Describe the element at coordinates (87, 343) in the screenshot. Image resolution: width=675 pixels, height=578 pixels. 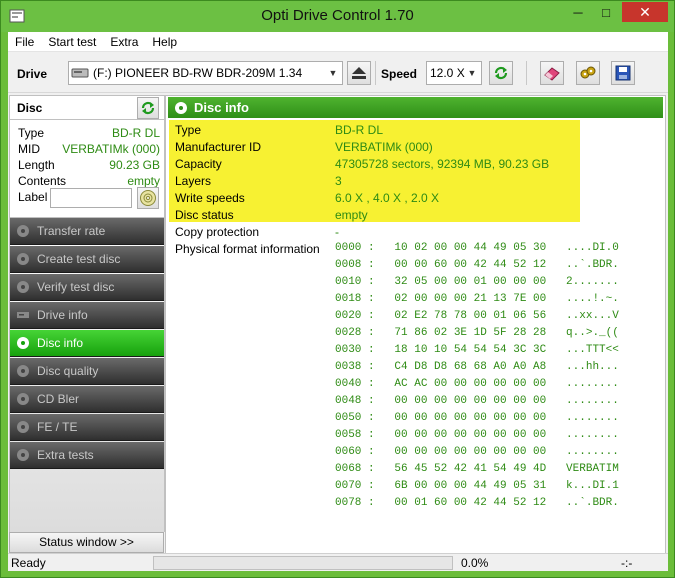
I see `sidebar-item-disc-info: Disc info` at that location.